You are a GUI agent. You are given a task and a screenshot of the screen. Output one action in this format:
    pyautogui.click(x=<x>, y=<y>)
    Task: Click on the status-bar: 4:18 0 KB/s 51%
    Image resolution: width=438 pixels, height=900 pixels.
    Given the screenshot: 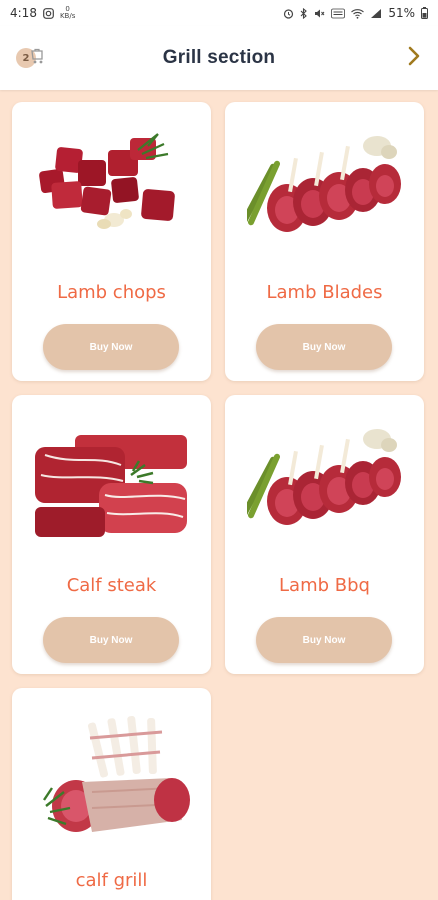 What is the action you would take?
    pyautogui.click(x=219, y=13)
    